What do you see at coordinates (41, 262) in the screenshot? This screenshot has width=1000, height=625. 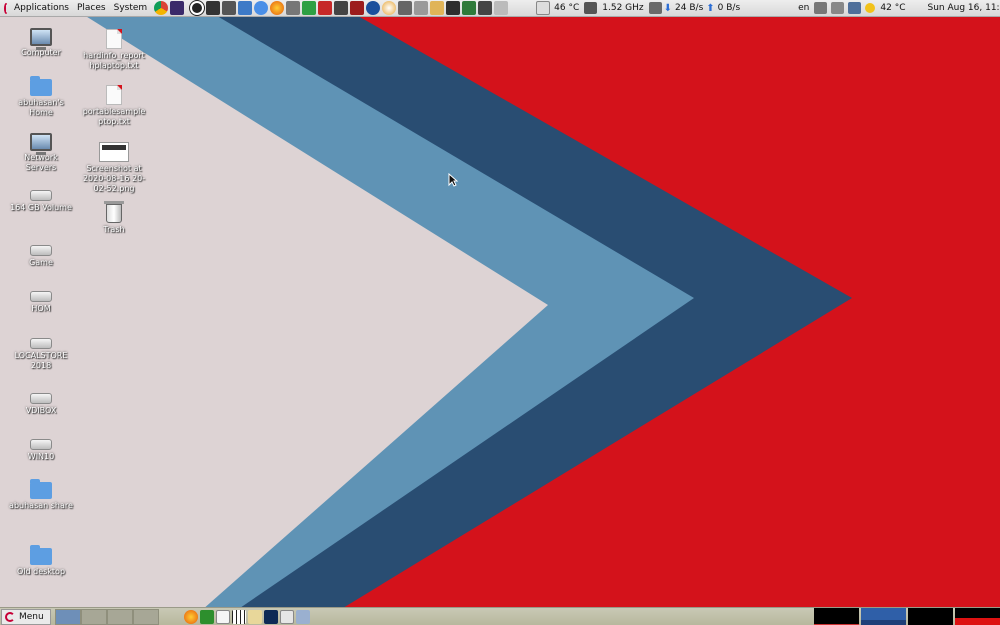 I see `desktop-icon-label: Game` at bounding box center [41, 262].